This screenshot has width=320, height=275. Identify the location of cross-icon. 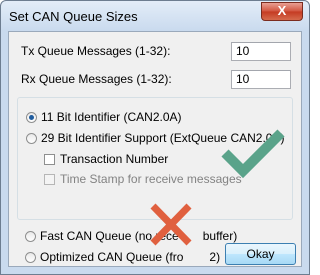
(171, 224).